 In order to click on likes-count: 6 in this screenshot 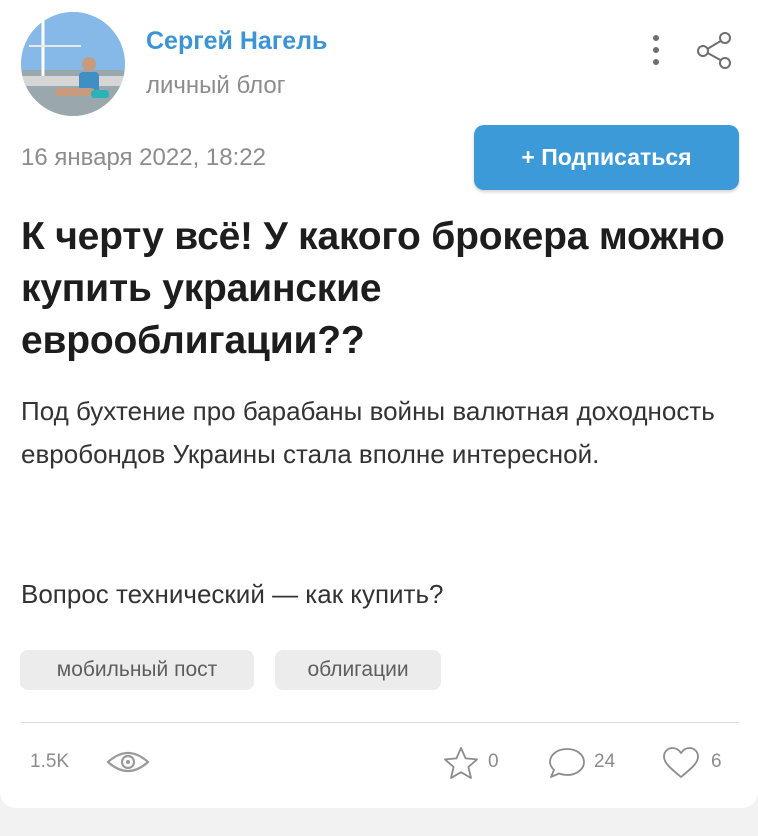, I will do `click(716, 761)`.